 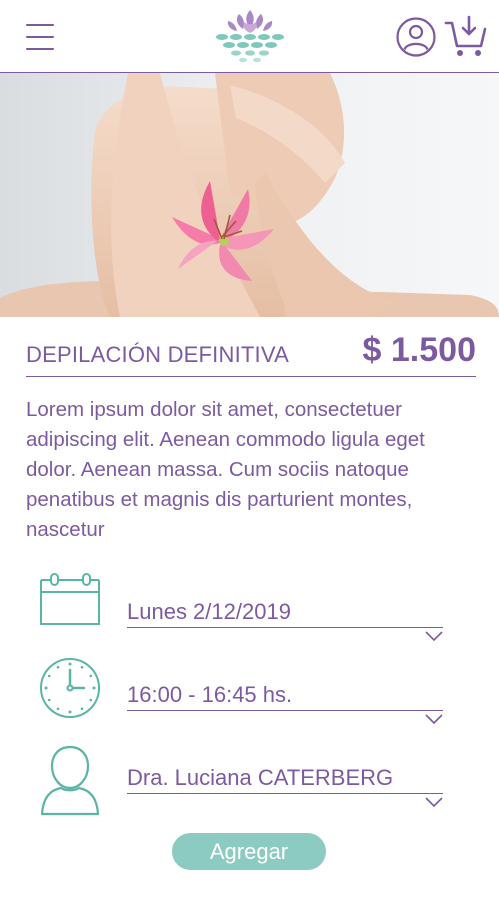 What do you see at coordinates (260, 777) in the screenshot?
I see `professional-value: Dra. Luciana CATERBERG` at bounding box center [260, 777].